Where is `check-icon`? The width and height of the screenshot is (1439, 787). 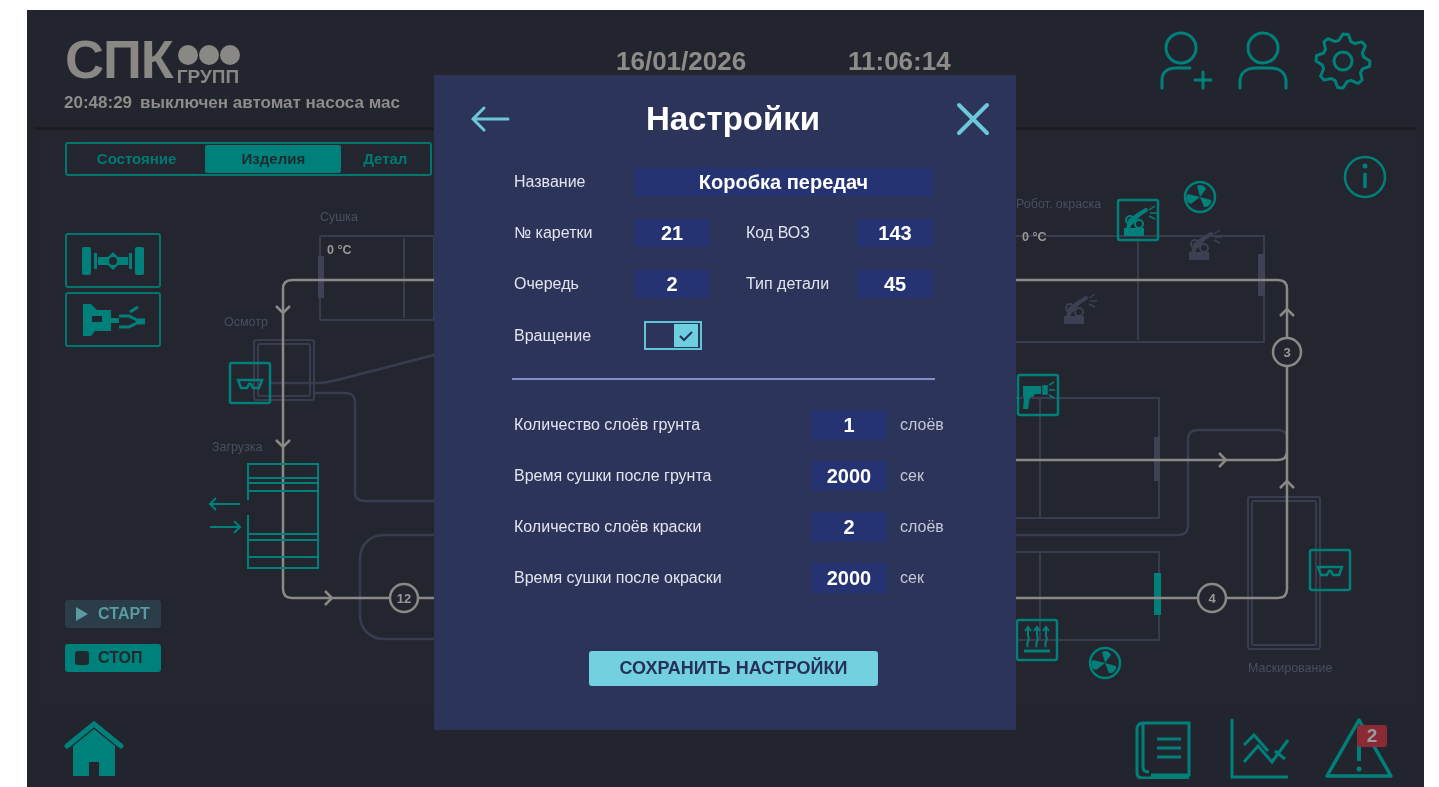
check-icon is located at coordinates (686, 335).